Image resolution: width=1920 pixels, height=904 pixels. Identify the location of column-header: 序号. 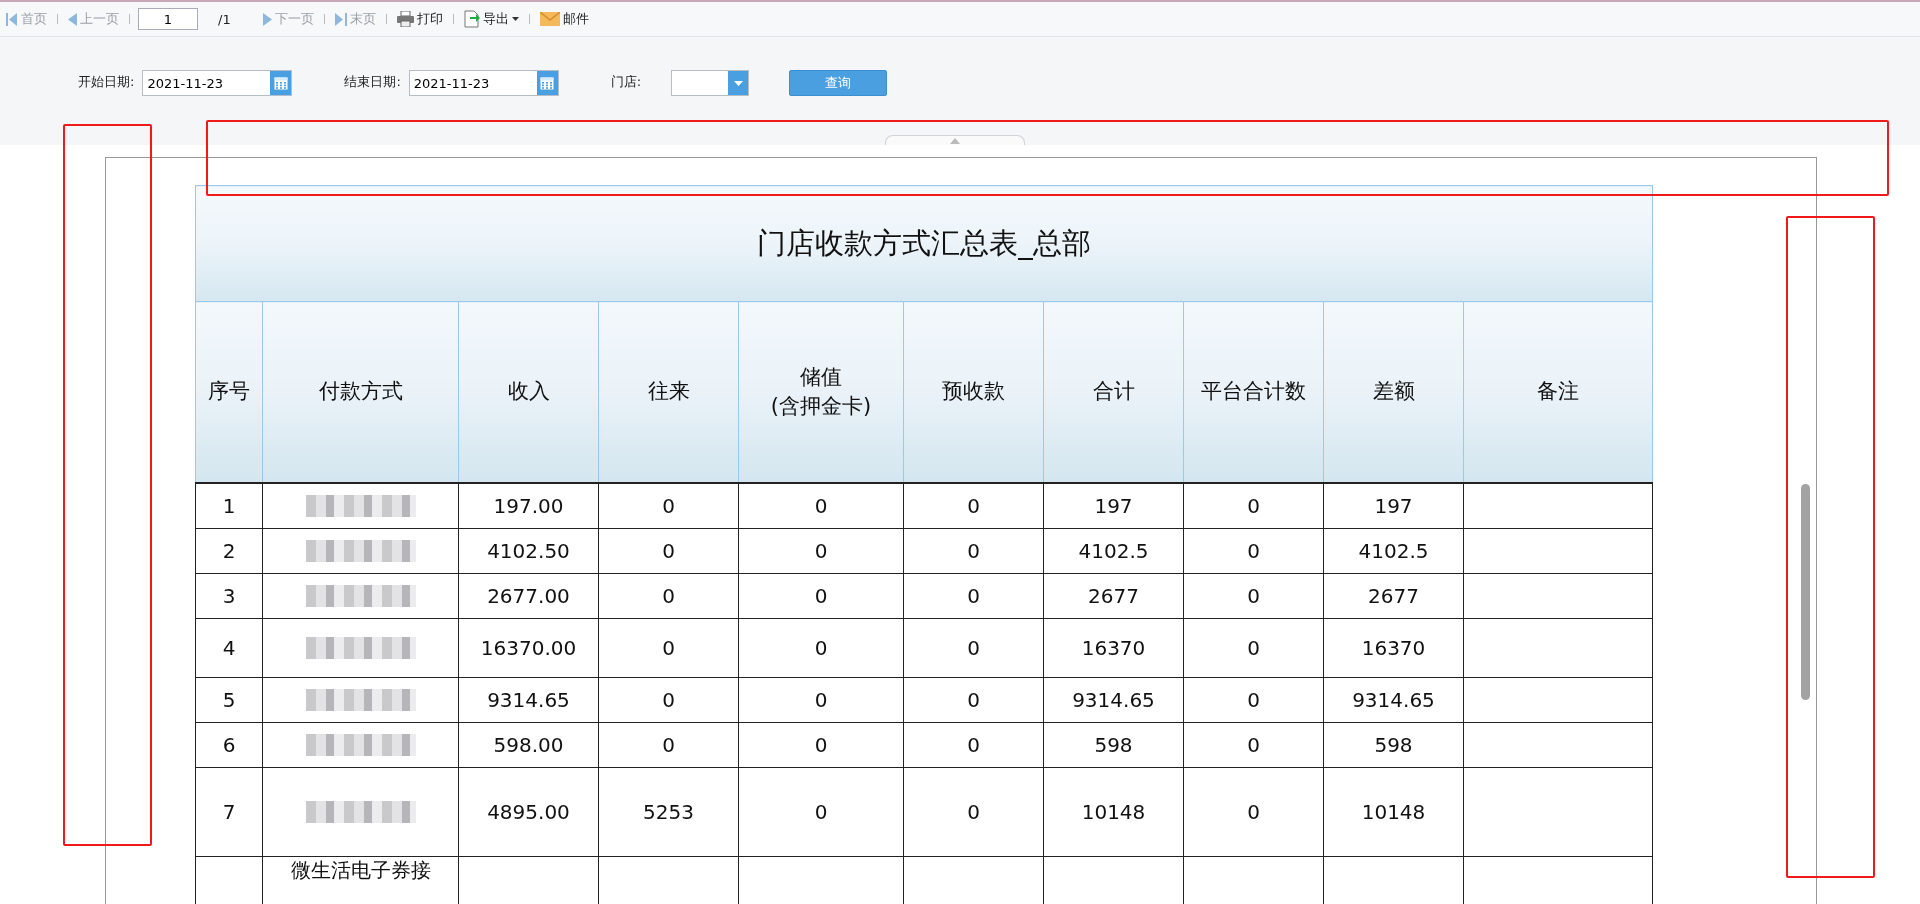
(229, 392).